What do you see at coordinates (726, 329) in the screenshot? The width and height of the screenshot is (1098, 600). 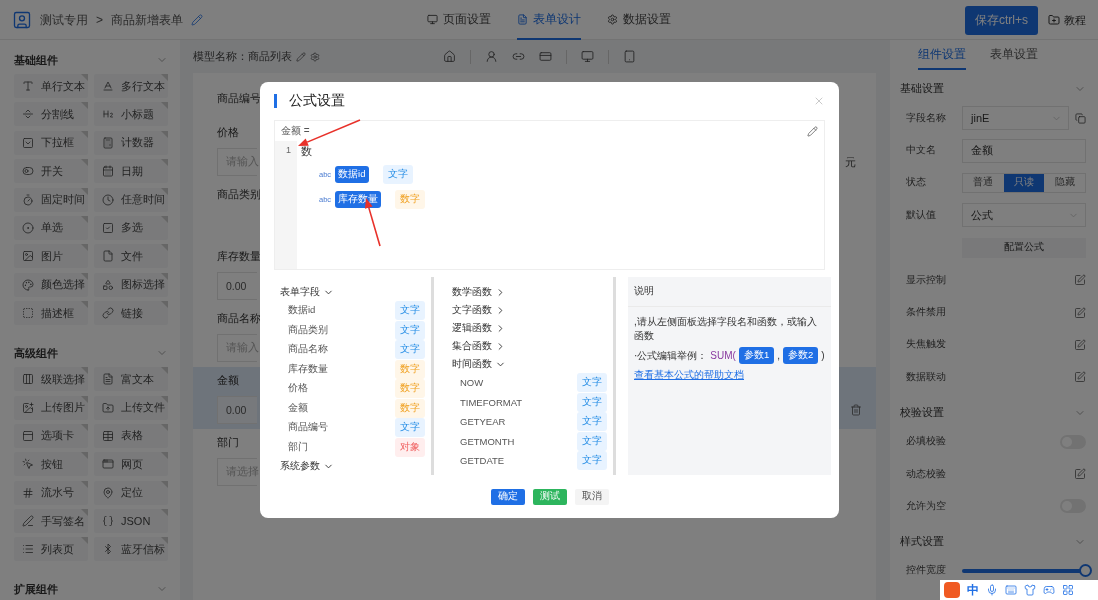 I see `help-text: ,请从左侧面板选择字段名和函数，或输入函数` at bounding box center [726, 329].